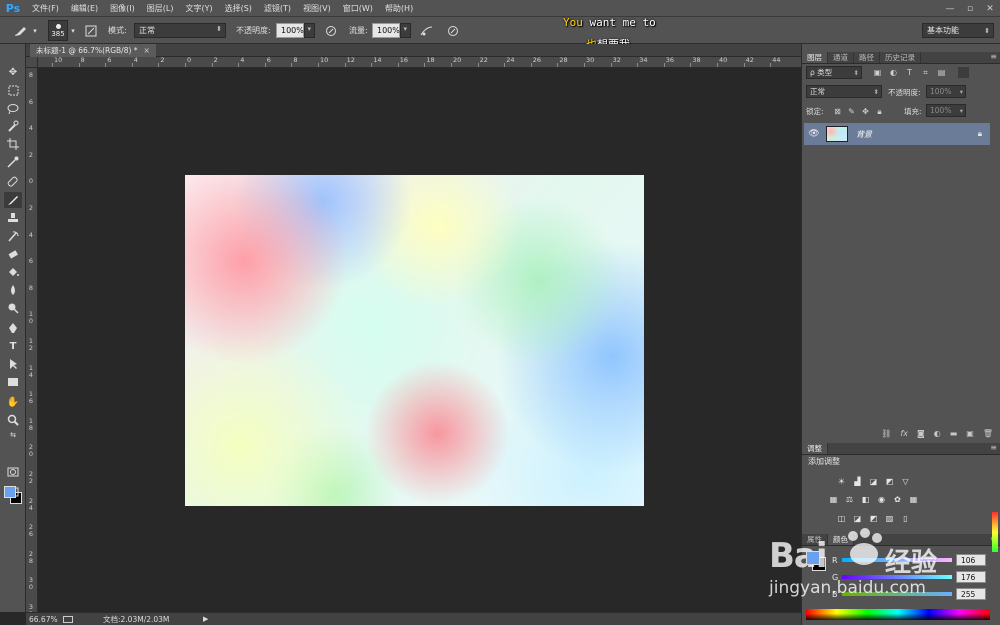 This screenshot has height=625, width=1000. Describe the element at coordinates (897, 560) in the screenshot. I see `red-slider` at that location.